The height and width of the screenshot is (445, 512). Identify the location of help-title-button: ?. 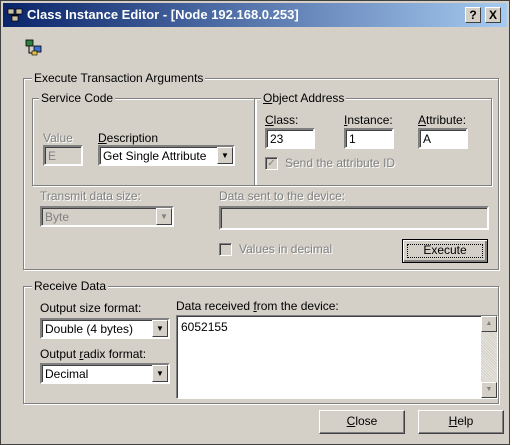
(473, 15).